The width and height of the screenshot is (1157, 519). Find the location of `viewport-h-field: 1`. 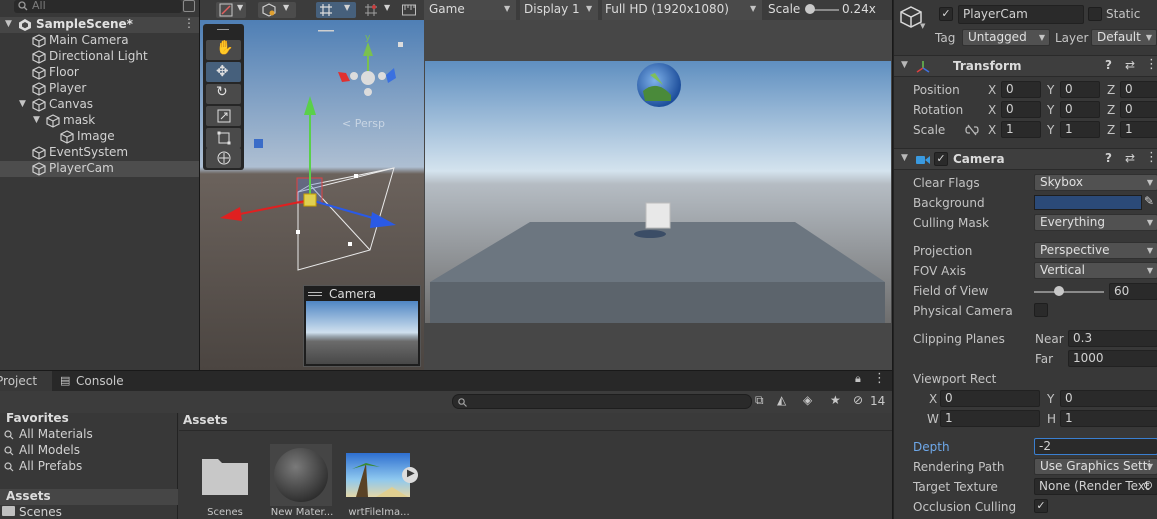

viewport-h-field: 1 is located at coordinates (1108, 418).